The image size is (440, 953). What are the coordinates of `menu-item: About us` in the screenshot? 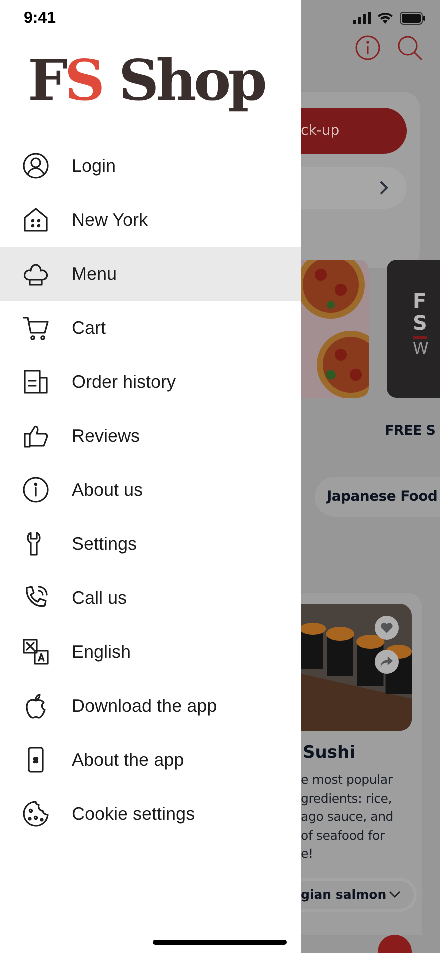 It's located at (150, 490).